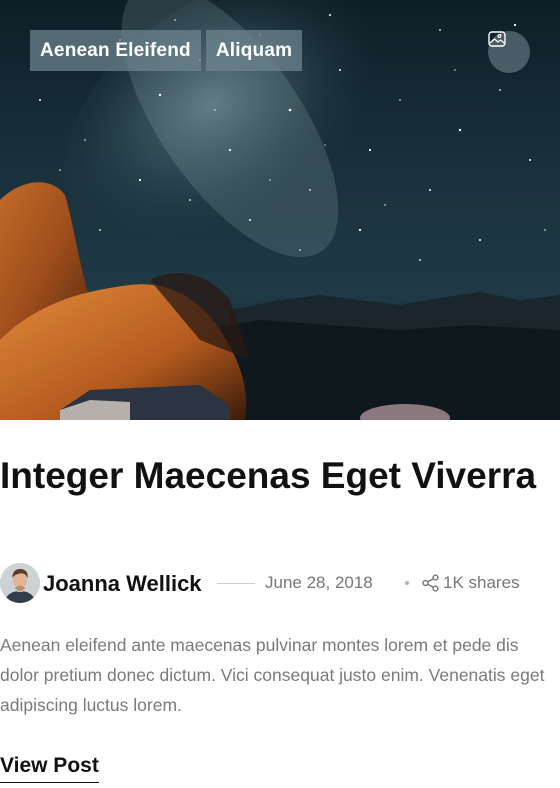  Describe the element at coordinates (49, 768) in the screenshot. I see `view-post-link: View Post` at that location.